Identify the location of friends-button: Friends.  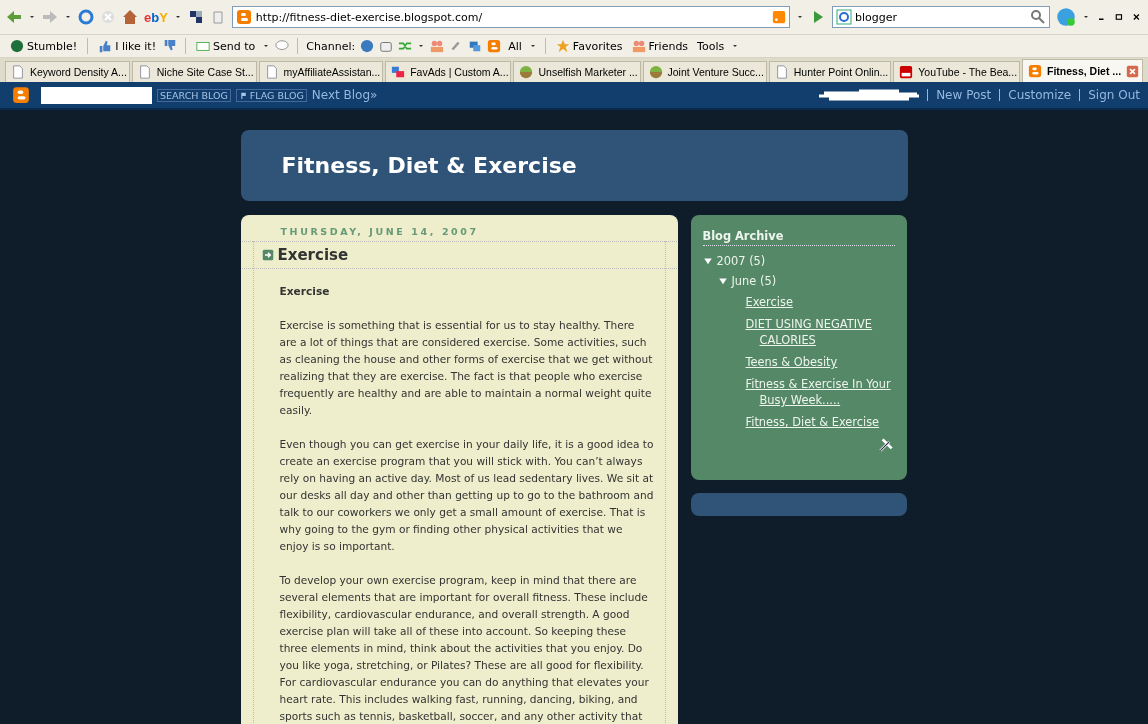
(660, 46).